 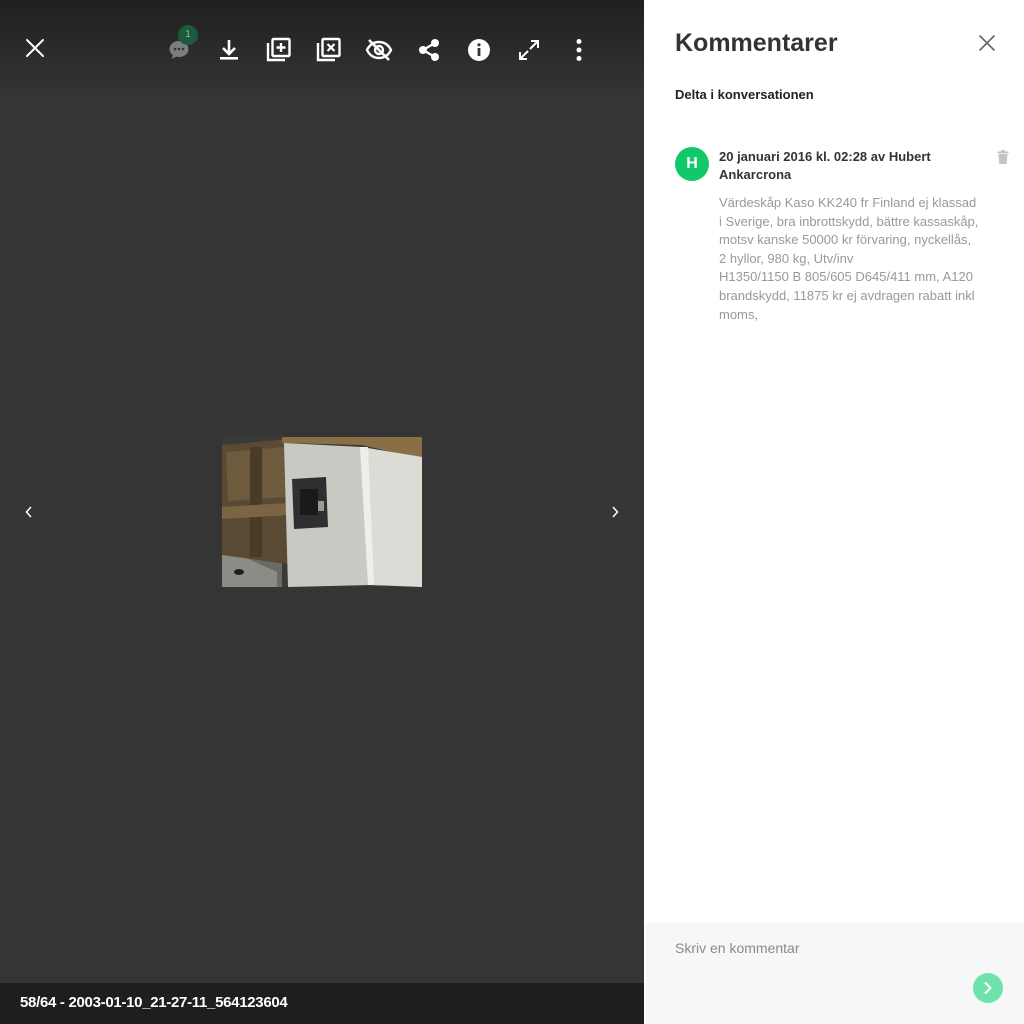 I want to click on info-button, so click(x=479, y=50).